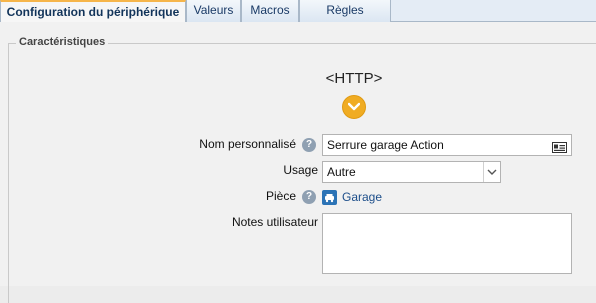  Describe the element at coordinates (213, 11) in the screenshot. I see `tab-valeurs: Valeurs` at that location.